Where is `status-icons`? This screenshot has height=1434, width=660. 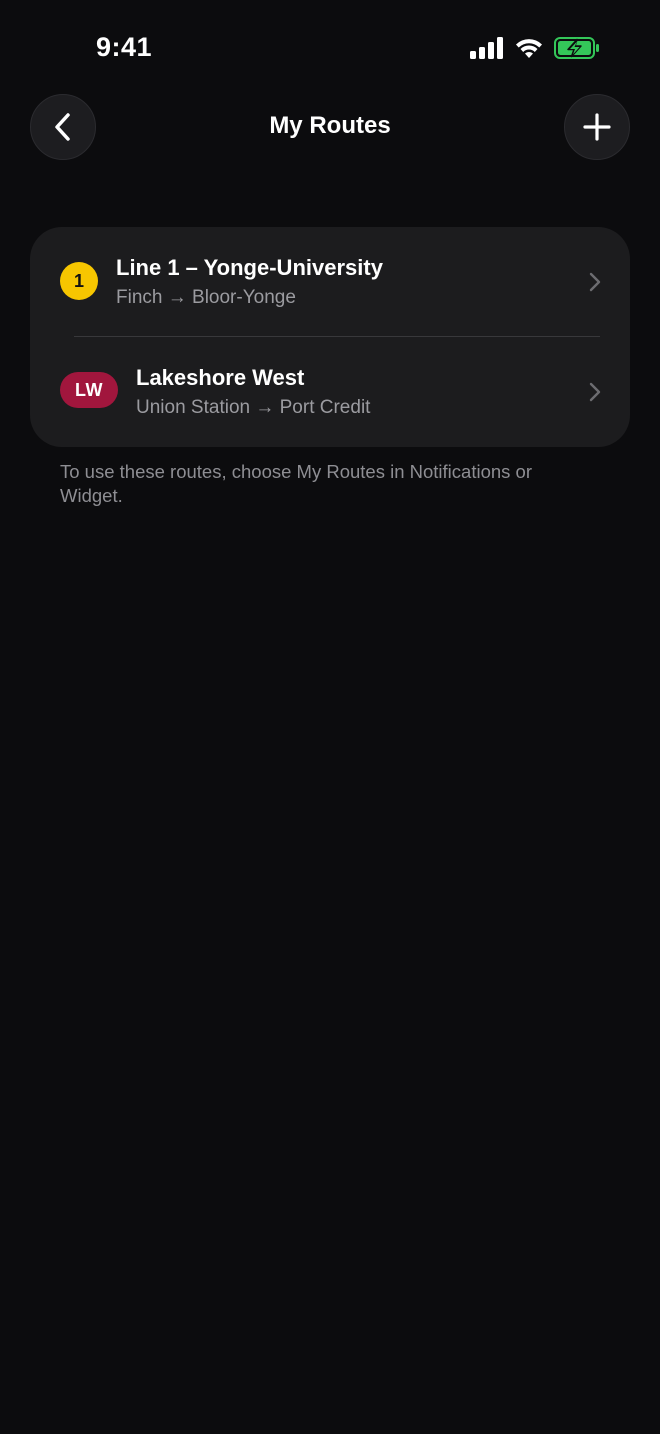
status-icons is located at coordinates (535, 48).